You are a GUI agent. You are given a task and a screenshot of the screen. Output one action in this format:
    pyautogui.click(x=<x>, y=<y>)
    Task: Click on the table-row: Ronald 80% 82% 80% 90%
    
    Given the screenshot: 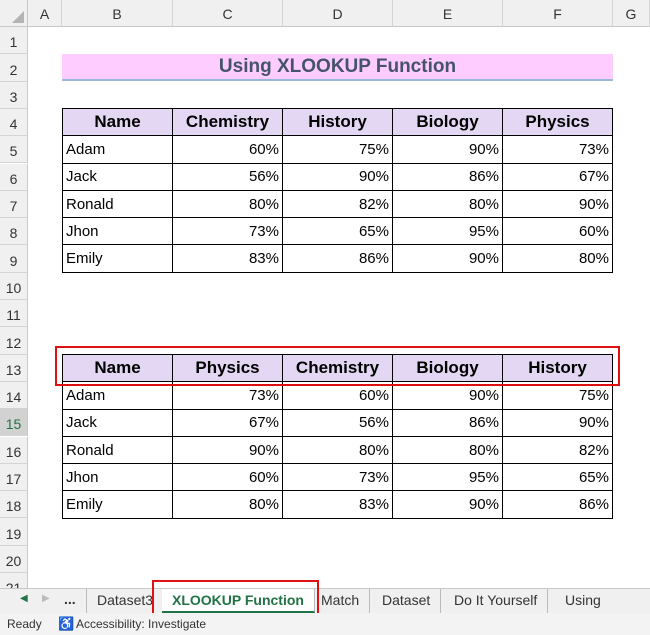 What is the action you would take?
    pyautogui.click(x=337, y=204)
    